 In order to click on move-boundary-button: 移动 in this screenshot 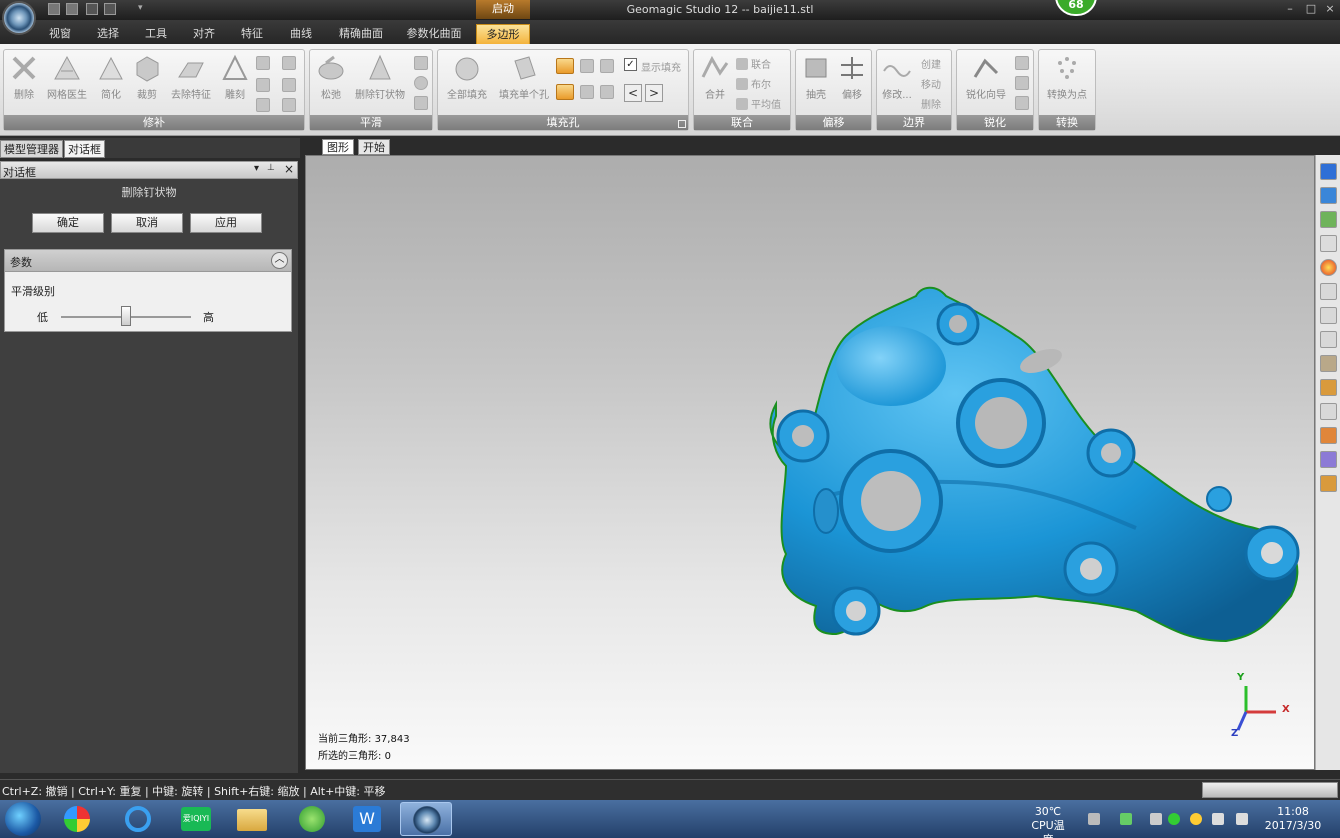, I will do `click(931, 83)`.